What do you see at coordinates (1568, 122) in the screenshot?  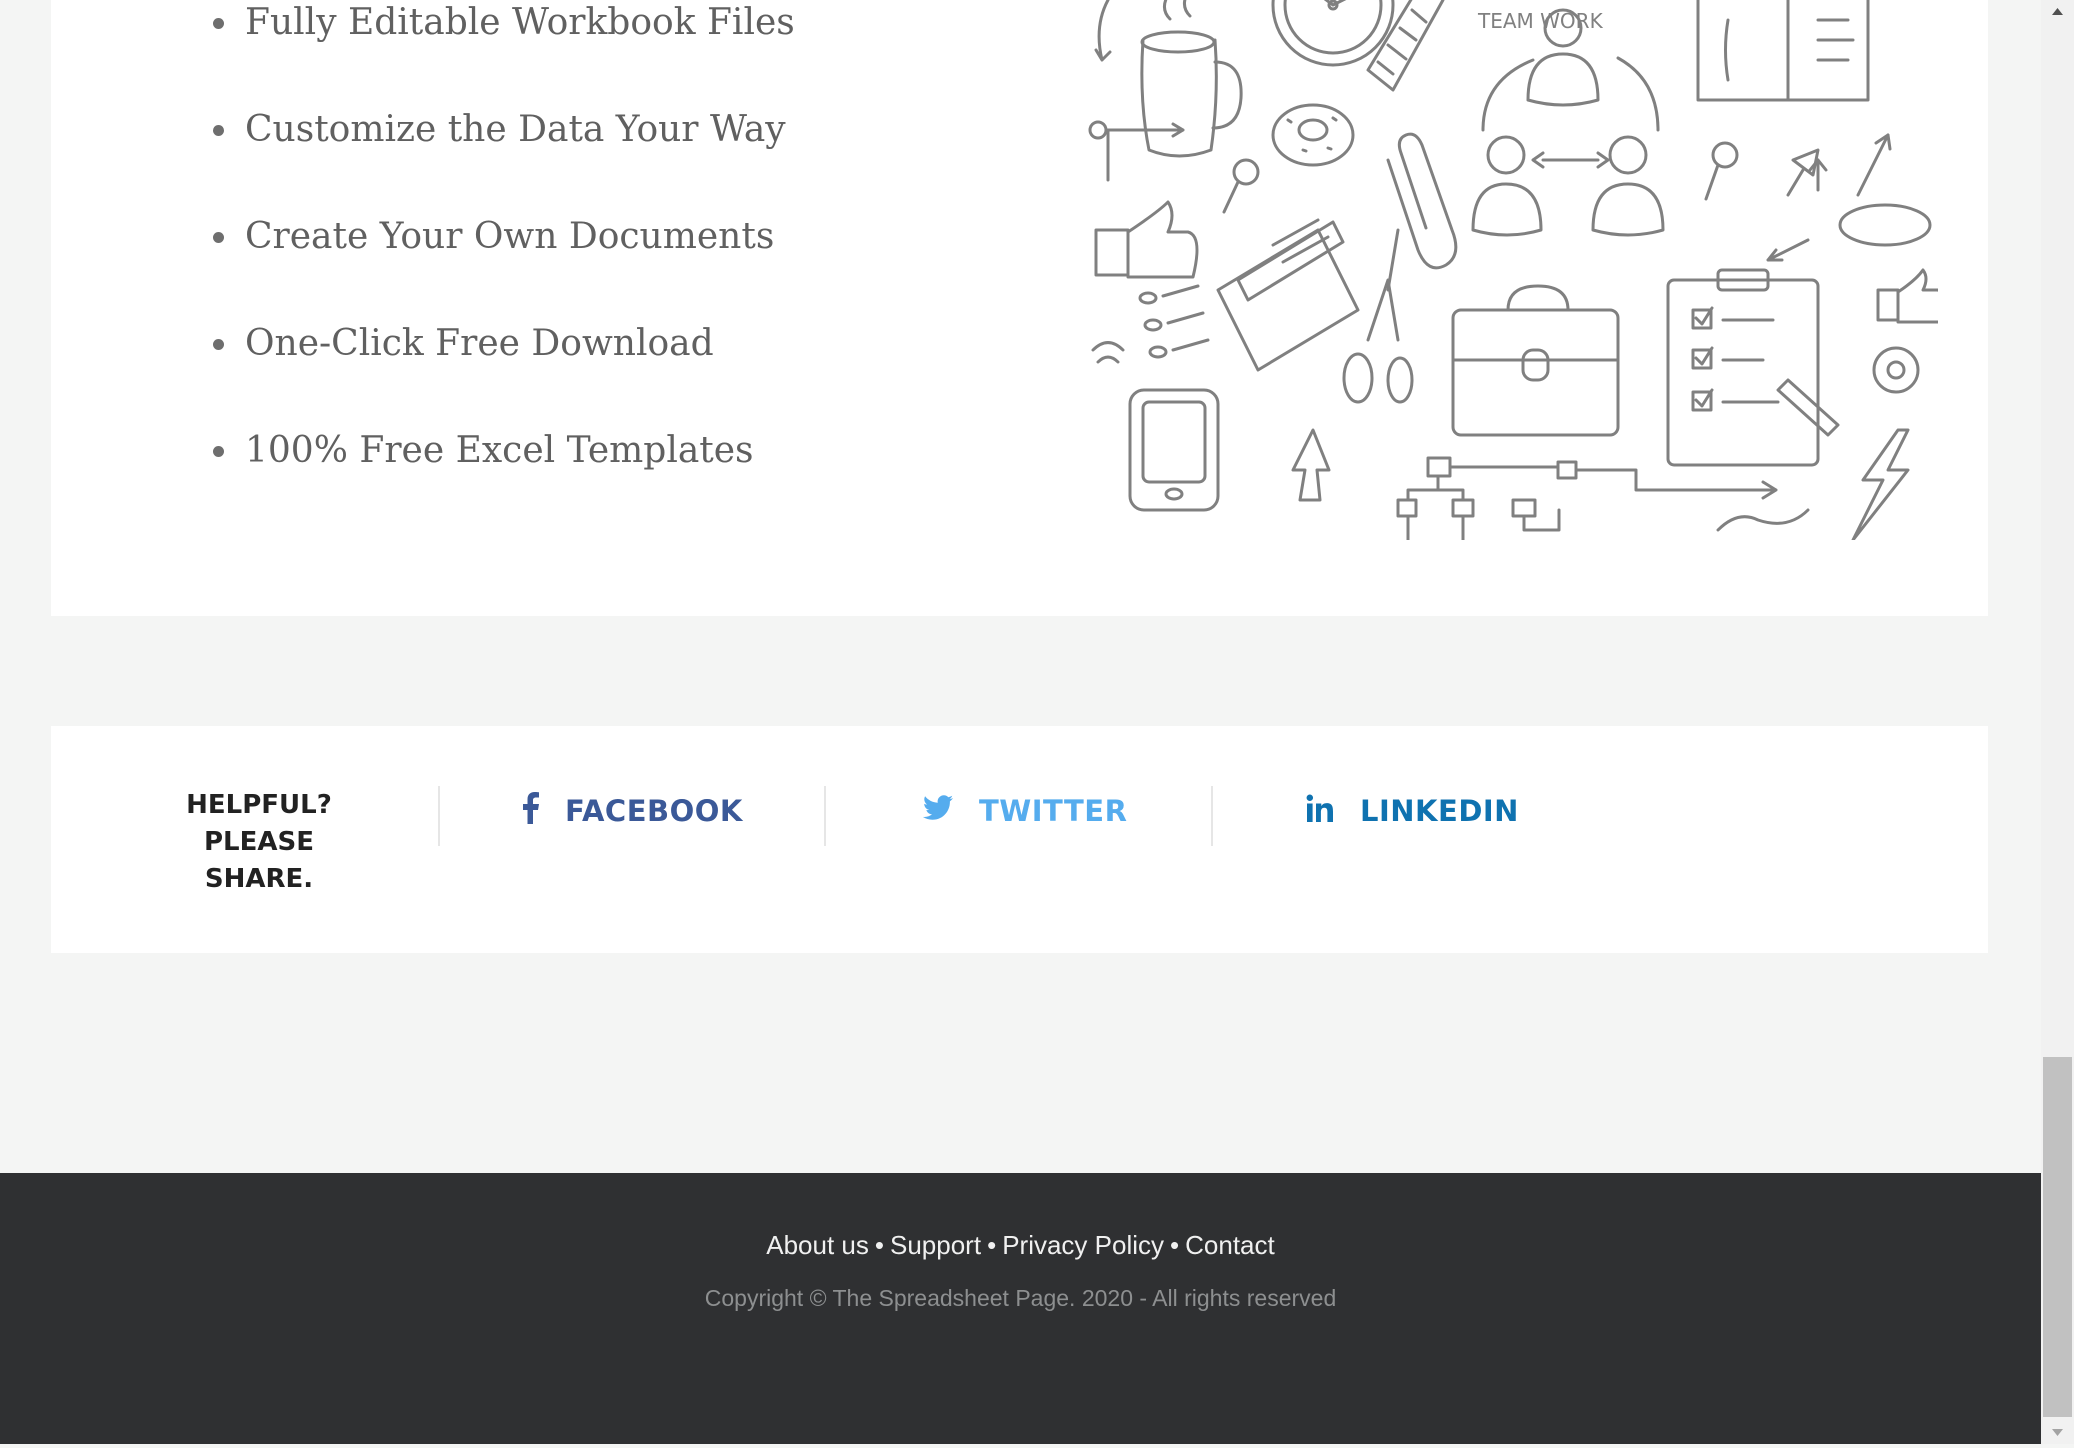 I see `team-people-icon` at bounding box center [1568, 122].